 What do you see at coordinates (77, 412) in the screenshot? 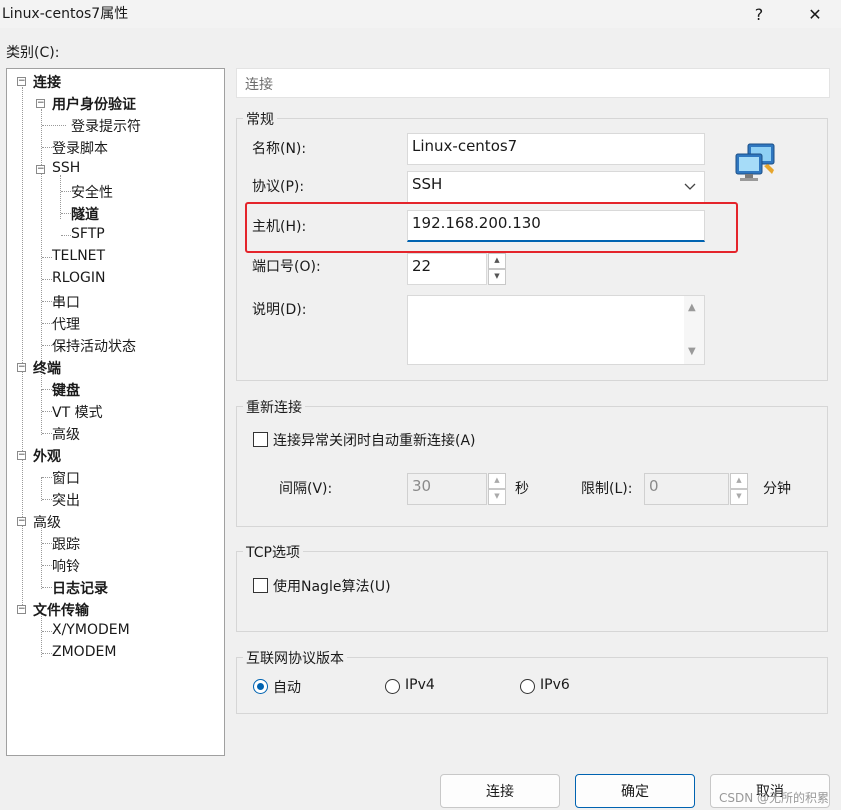
I see `tree-item-vt-mode: VT 模式` at bounding box center [77, 412].